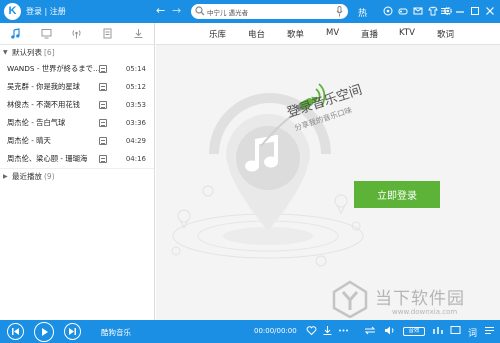 The height and width of the screenshot is (343, 500). Describe the element at coordinates (490, 11) in the screenshot. I see `close-icon` at that location.